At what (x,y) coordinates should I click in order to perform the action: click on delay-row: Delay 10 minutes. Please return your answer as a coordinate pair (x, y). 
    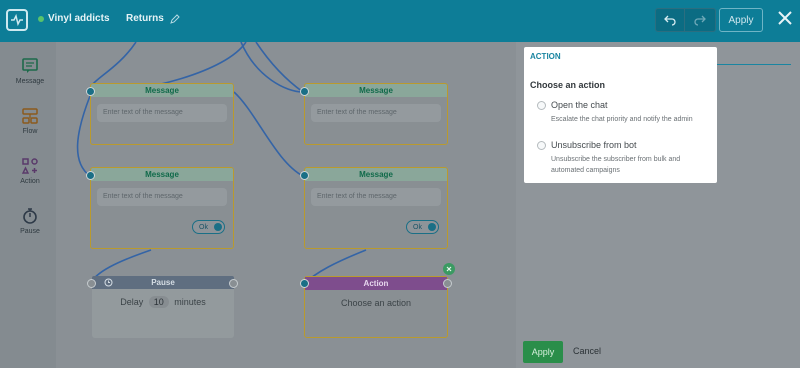
    Looking at the image, I should click on (163, 302).